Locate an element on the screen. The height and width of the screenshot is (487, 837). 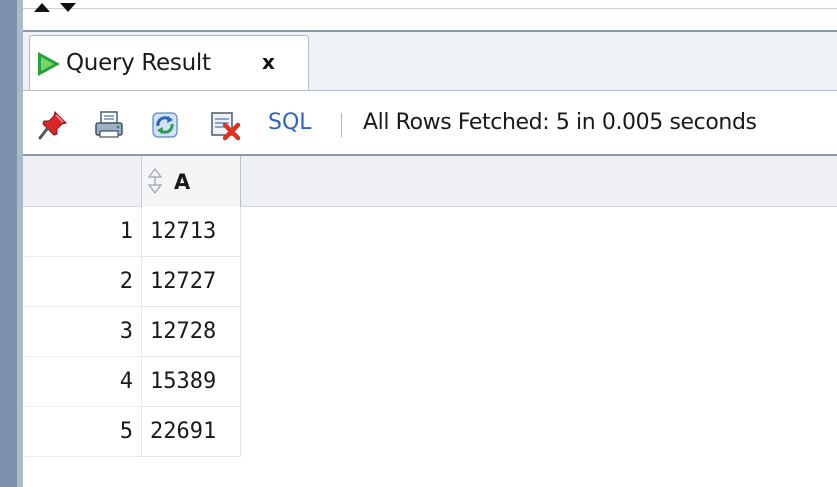
row-divider is located at coordinates (82, 456).